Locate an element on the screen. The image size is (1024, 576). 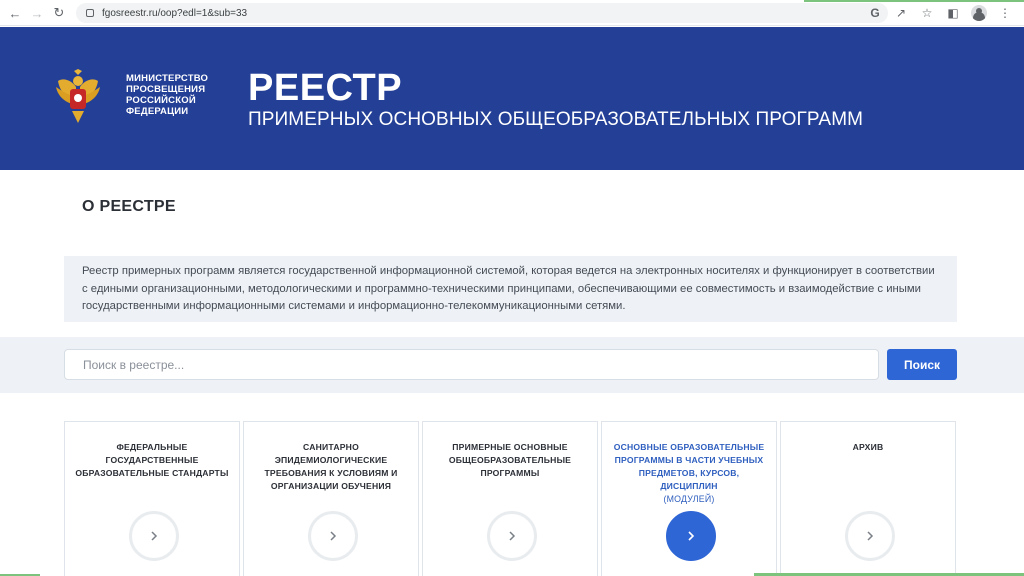
section-title: О РЕЕСТРЕ is located at coordinates (129, 206).